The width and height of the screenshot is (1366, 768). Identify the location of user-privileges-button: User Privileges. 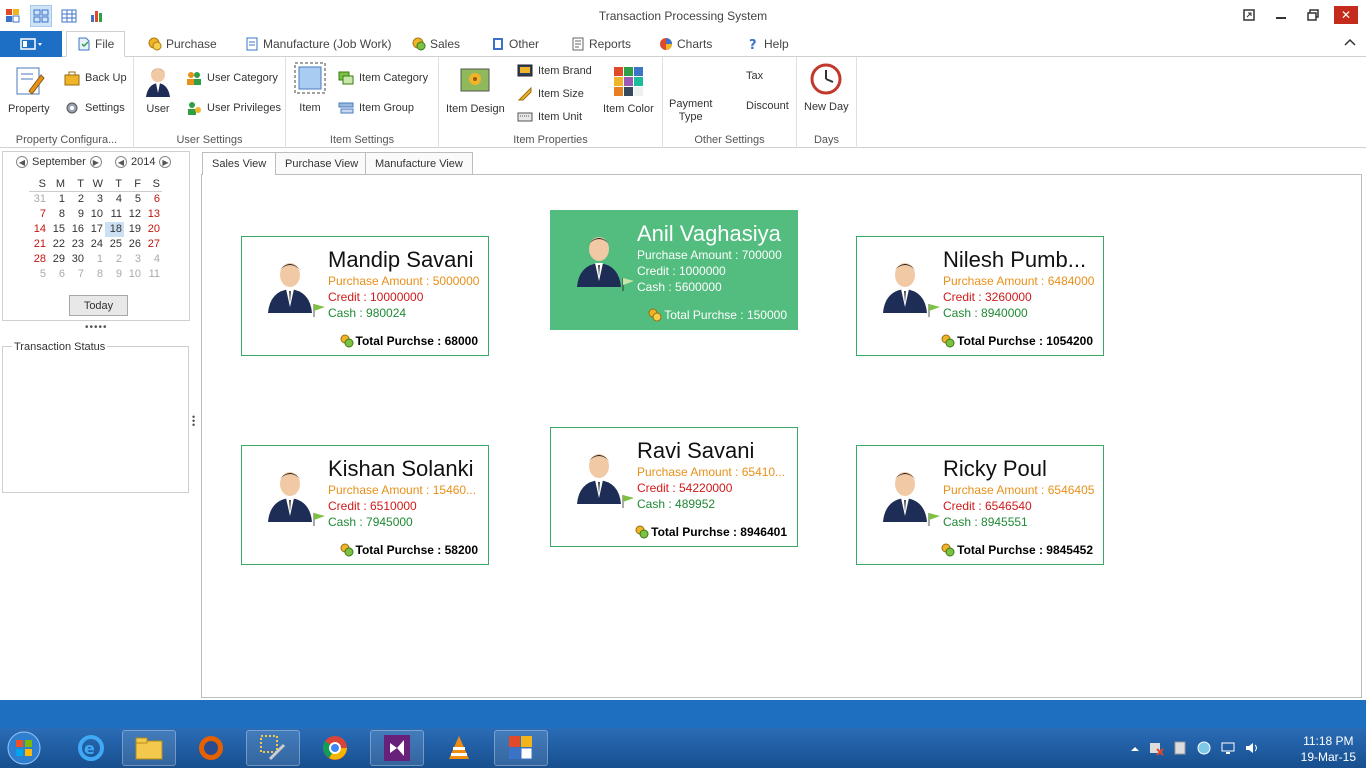
(233, 108).